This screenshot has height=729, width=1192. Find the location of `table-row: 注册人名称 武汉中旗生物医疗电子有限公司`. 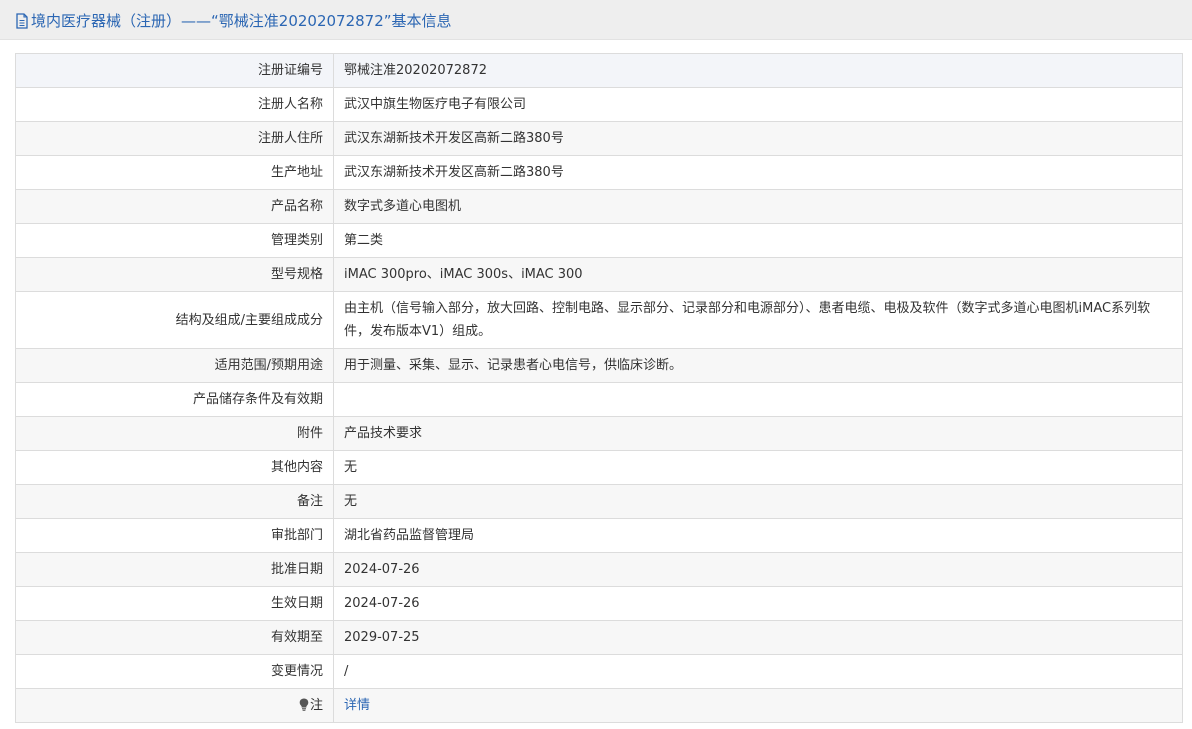

table-row: 注册人名称 武汉中旗生物医疗电子有限公司 is located at coordinates (599, 104).